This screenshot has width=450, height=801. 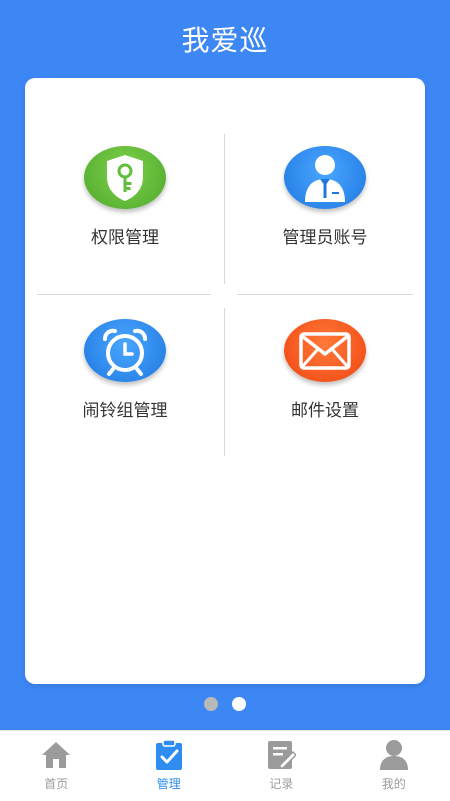 I want to click on tab-label: 管理, so click(x=169, y=783).